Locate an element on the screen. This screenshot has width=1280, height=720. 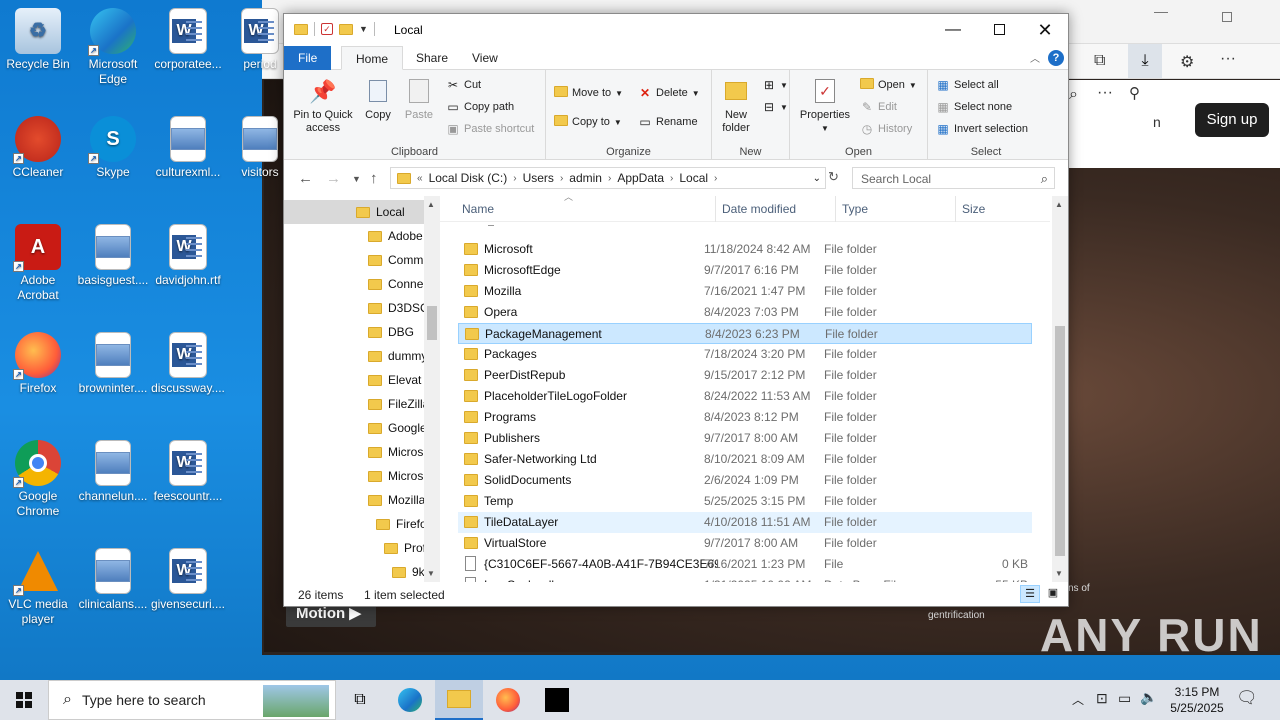
properties-check-icon: ✓ is located at coordinates (327, 29).